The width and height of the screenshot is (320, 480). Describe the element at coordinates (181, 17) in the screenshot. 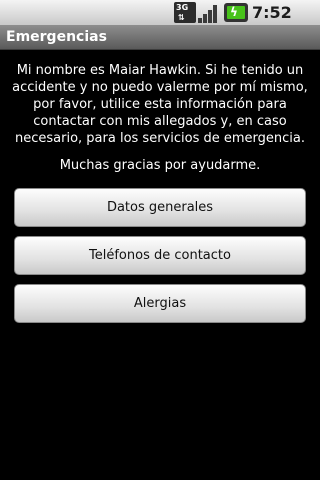

I see `data-activity-arrows: ⇅` at that location.